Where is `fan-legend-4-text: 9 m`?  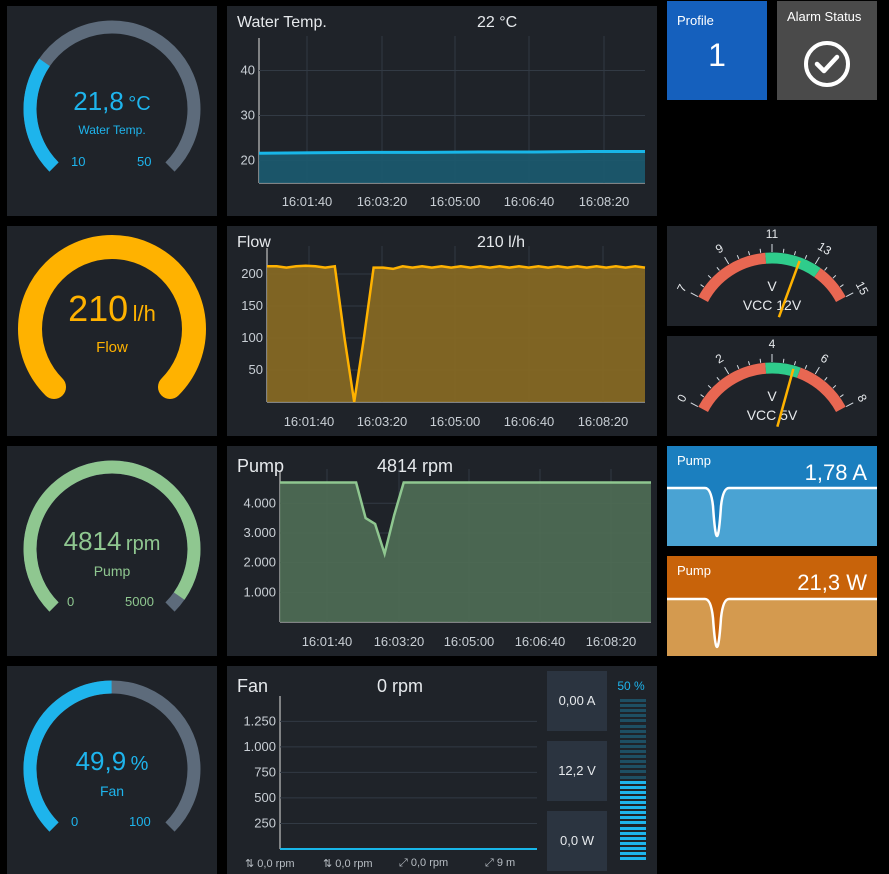
fan-legend-4-text: 9 m is located at coordinates (506, 863).